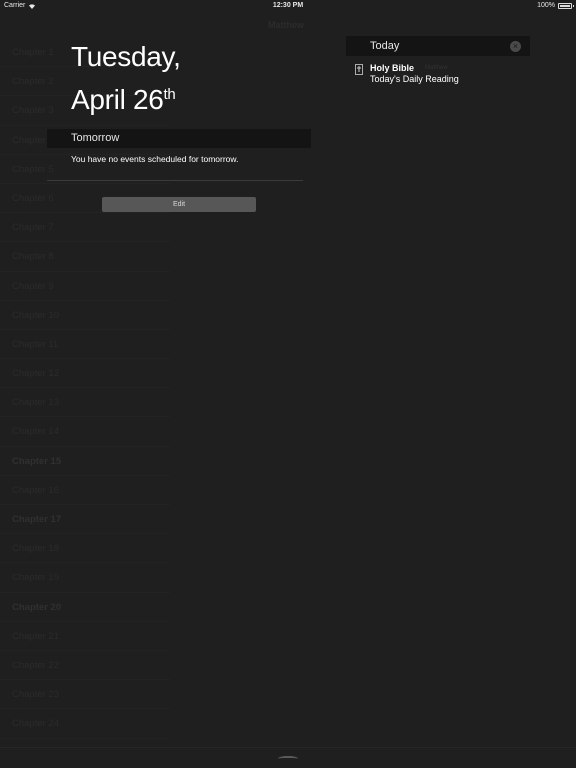 The image size is (576, 768). What do you see at coordinates (175, 180) in the screenshot?
I see `section-divider` at bounding box center [175, 180].